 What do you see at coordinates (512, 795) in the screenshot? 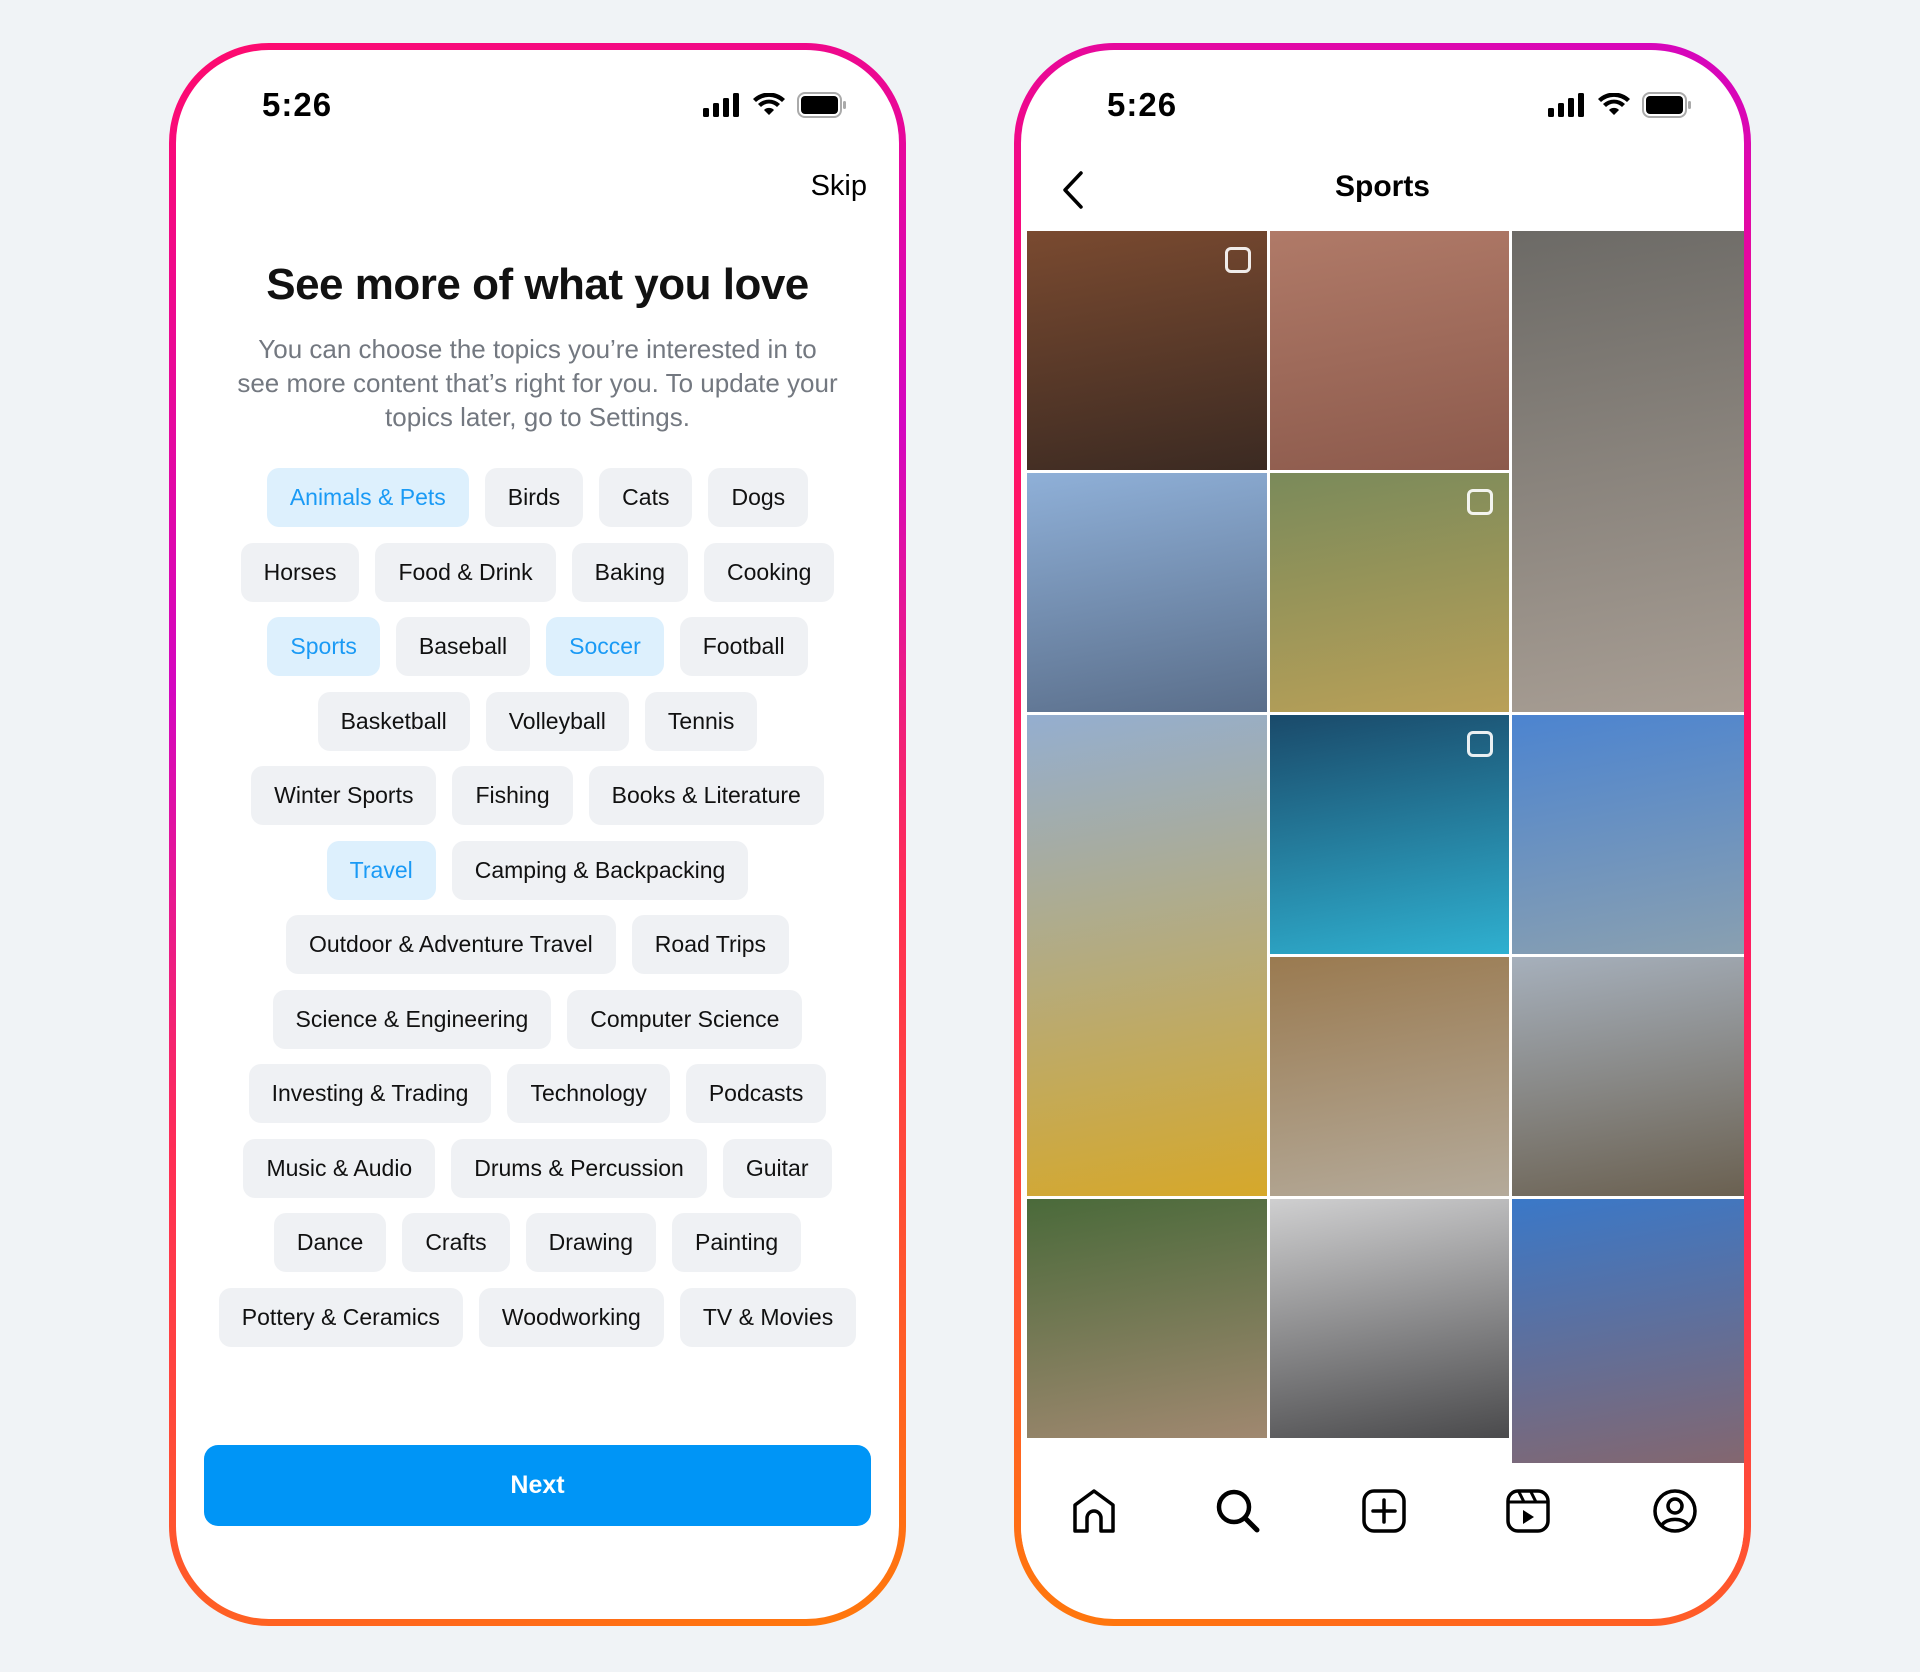
I see `topic-chip: Fishing` at bounding box center [512, 795].